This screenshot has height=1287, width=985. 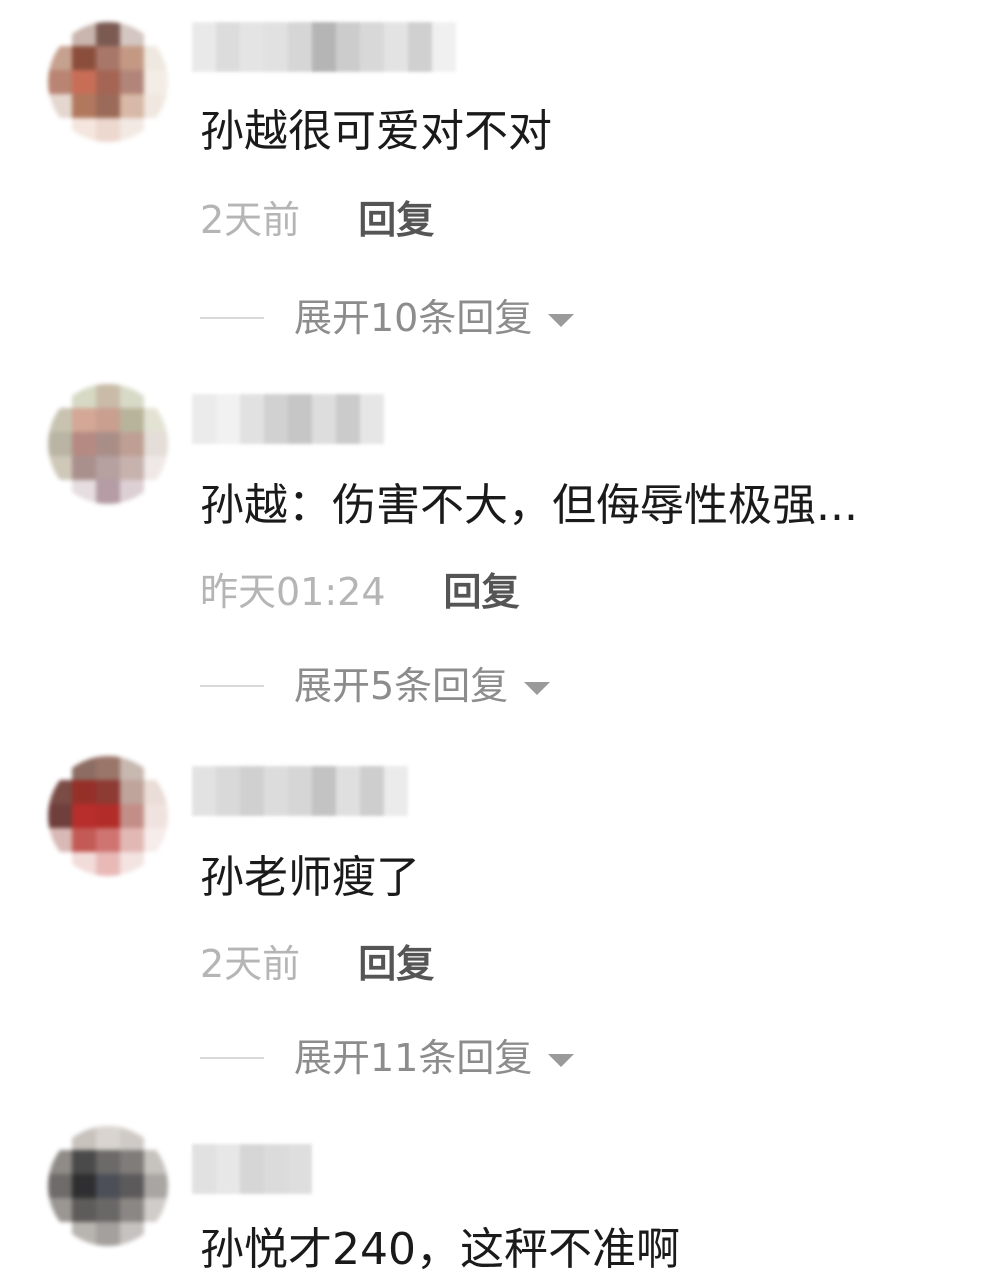 I want to click on expand-replies-button: 展开10条回复, so click(x=387, y=318).